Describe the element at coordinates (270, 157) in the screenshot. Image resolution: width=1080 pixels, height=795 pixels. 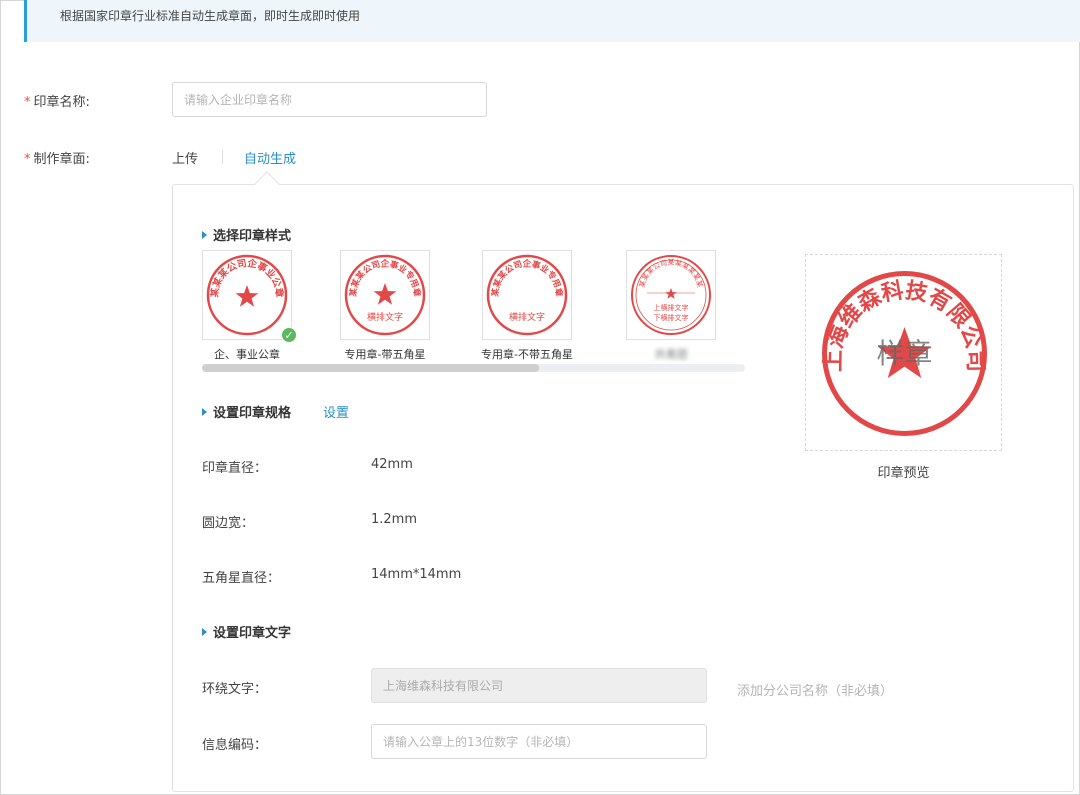
I see `tab-auto-generate: 自动生成` at that location.